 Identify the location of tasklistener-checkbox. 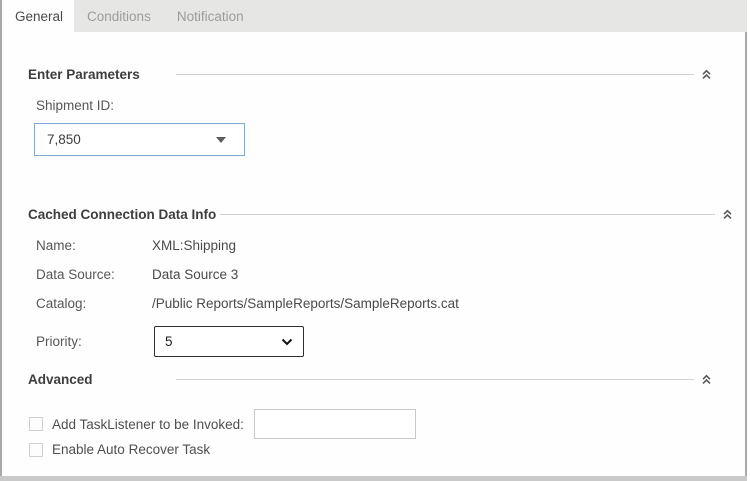
(36, 424).